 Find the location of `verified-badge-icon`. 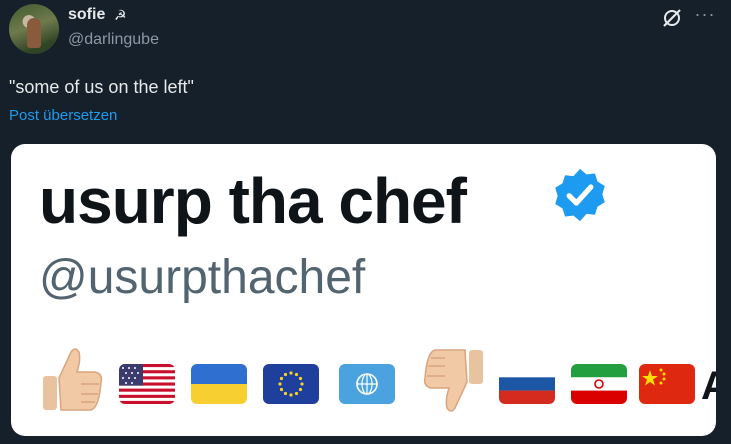

verified-badge-icon is located at coordinates (580, 195).